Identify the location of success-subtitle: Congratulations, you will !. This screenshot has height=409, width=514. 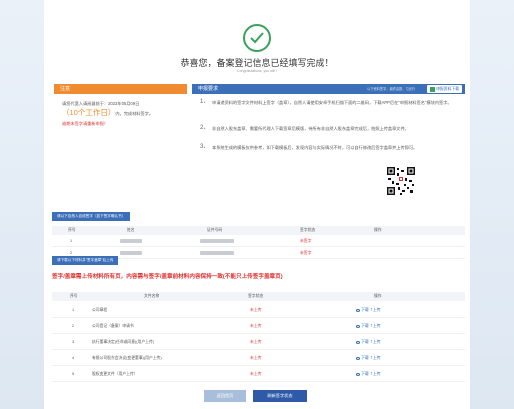
(257, 71).